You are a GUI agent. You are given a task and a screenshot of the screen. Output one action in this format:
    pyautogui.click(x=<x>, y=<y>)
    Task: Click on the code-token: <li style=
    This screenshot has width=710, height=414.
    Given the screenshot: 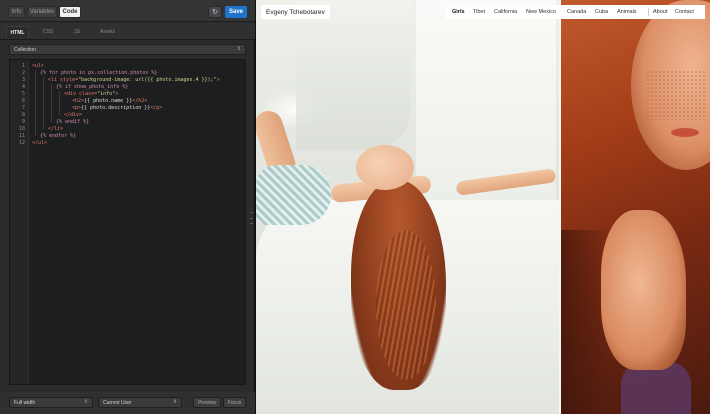 What is the action you would take?
    pyautogui.click(x=63, y=80)
    